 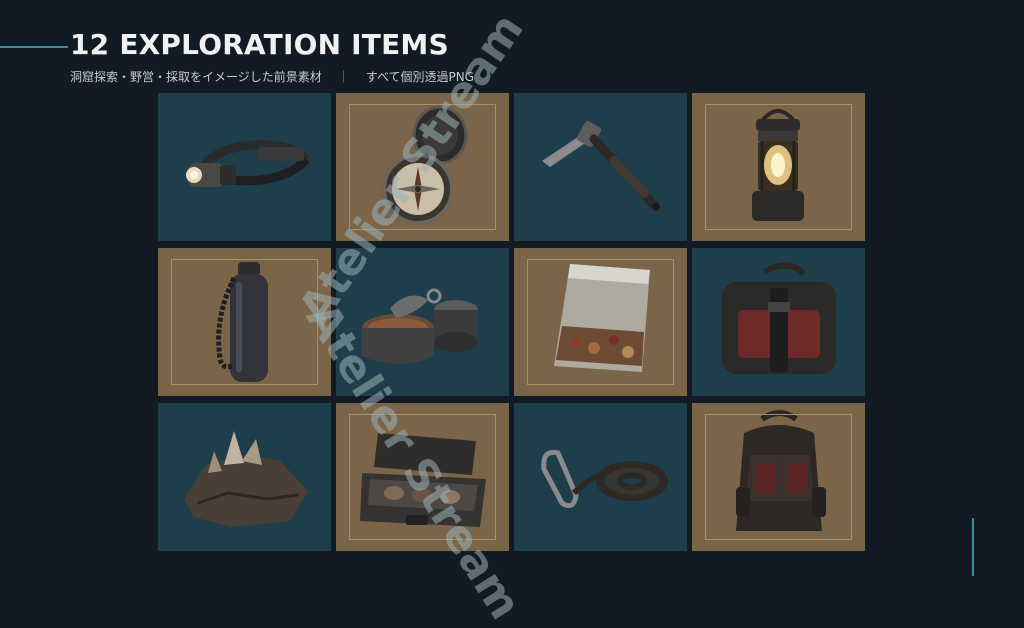 I want to click on item-tile-utility-pouch, so click(x=778, y=322).